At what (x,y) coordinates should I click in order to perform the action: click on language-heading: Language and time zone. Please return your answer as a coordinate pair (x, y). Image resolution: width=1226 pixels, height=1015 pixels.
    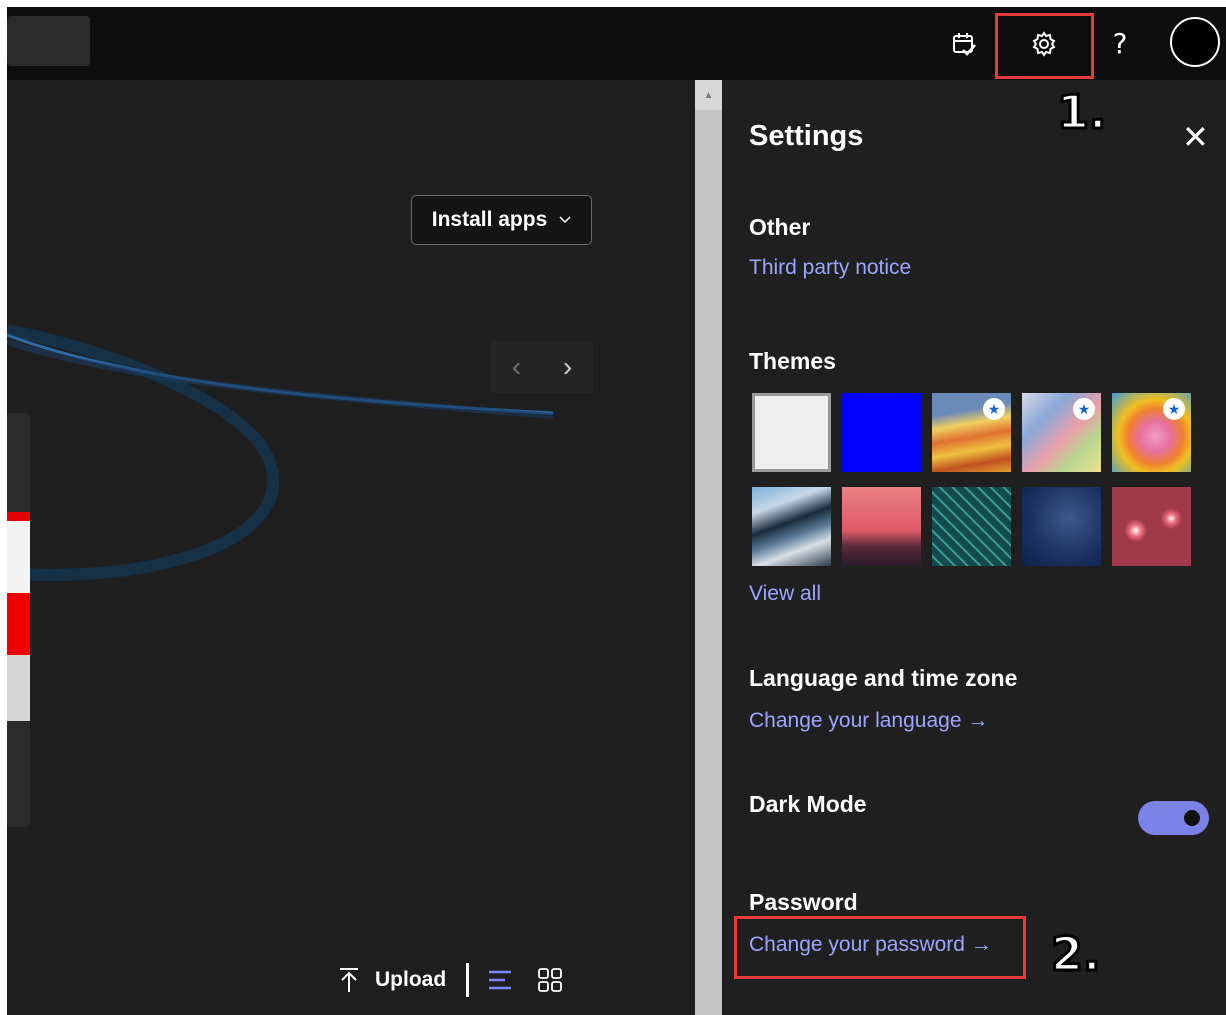
    Looking at the image, I should click on (883, 678).